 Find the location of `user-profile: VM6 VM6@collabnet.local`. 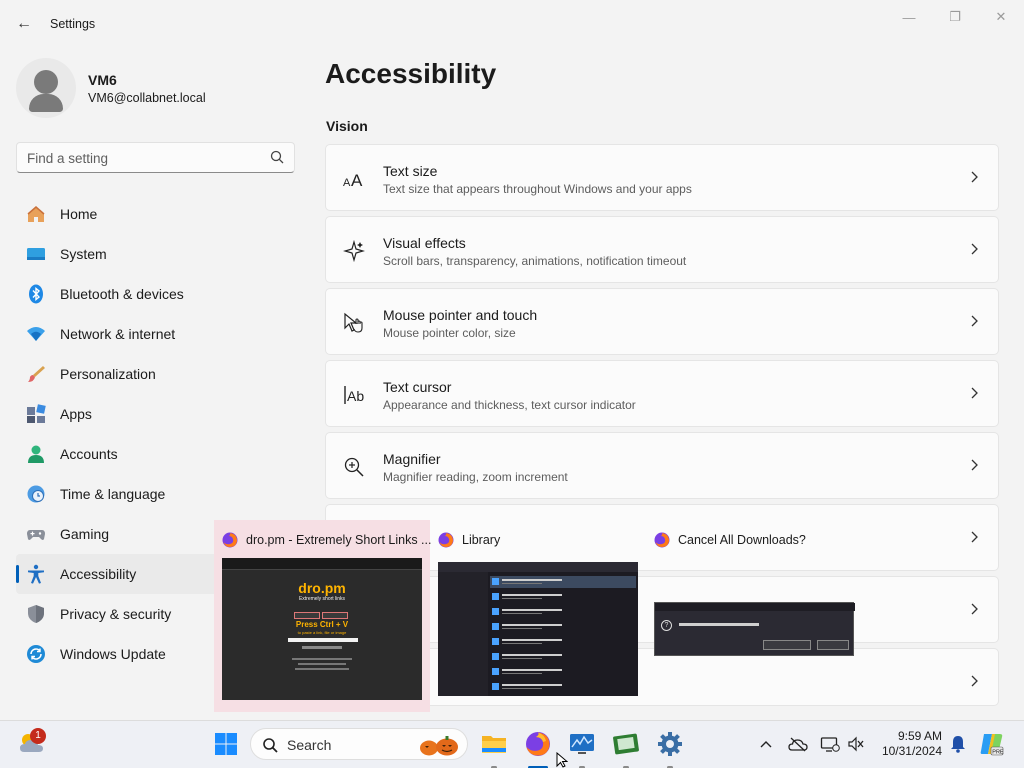

user-profile: VM6 VM6@collabnet.local is located at coordinates (156, 88).